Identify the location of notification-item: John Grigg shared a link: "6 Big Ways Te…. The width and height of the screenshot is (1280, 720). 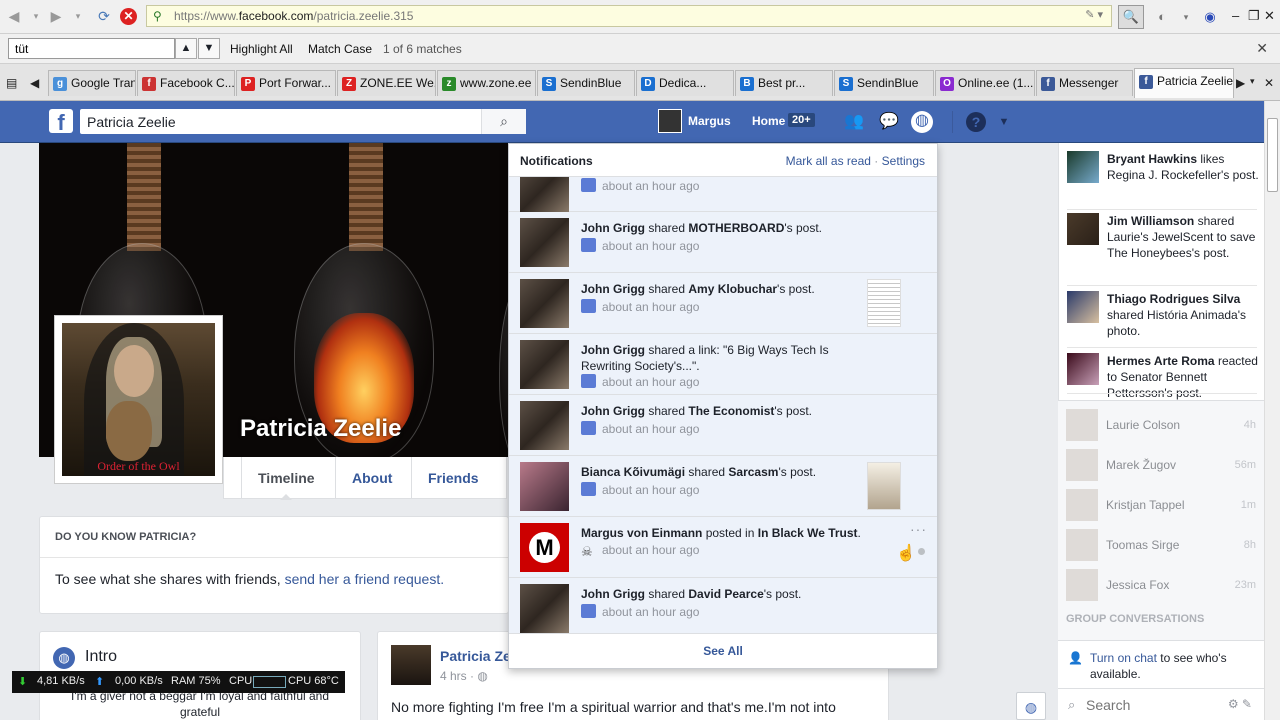
(723, 364).